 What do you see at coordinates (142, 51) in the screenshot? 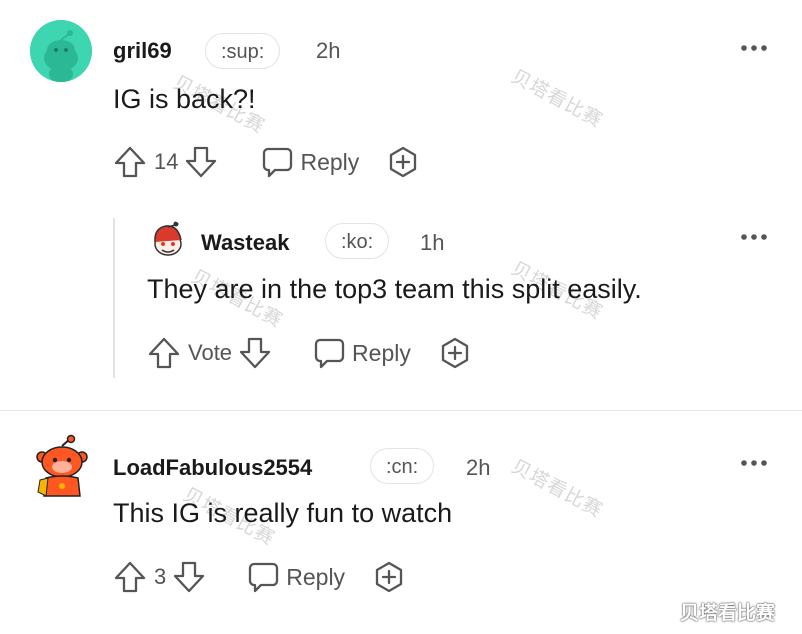
I see `username: gril69` at bounding box center [142, 51].